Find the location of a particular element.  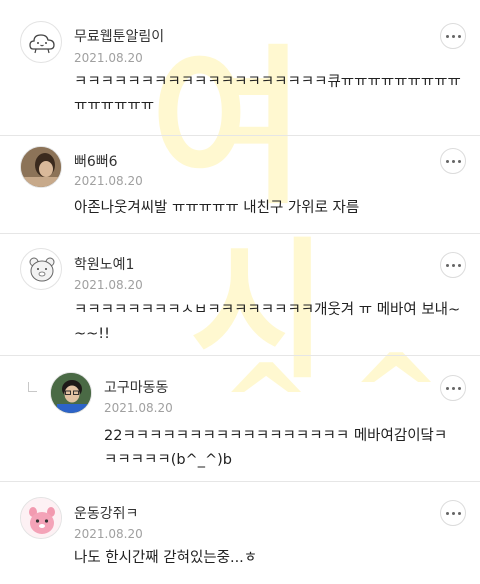

comment-text: ㅋㅋㅋㅋㅋㅋㅋㅋㅅㅂㅋㅋㅋㅋㅋㅋㅋㅋ개웃겨 ㅠ 메바여 보내~~~!! is located at coordinates (267, 322).